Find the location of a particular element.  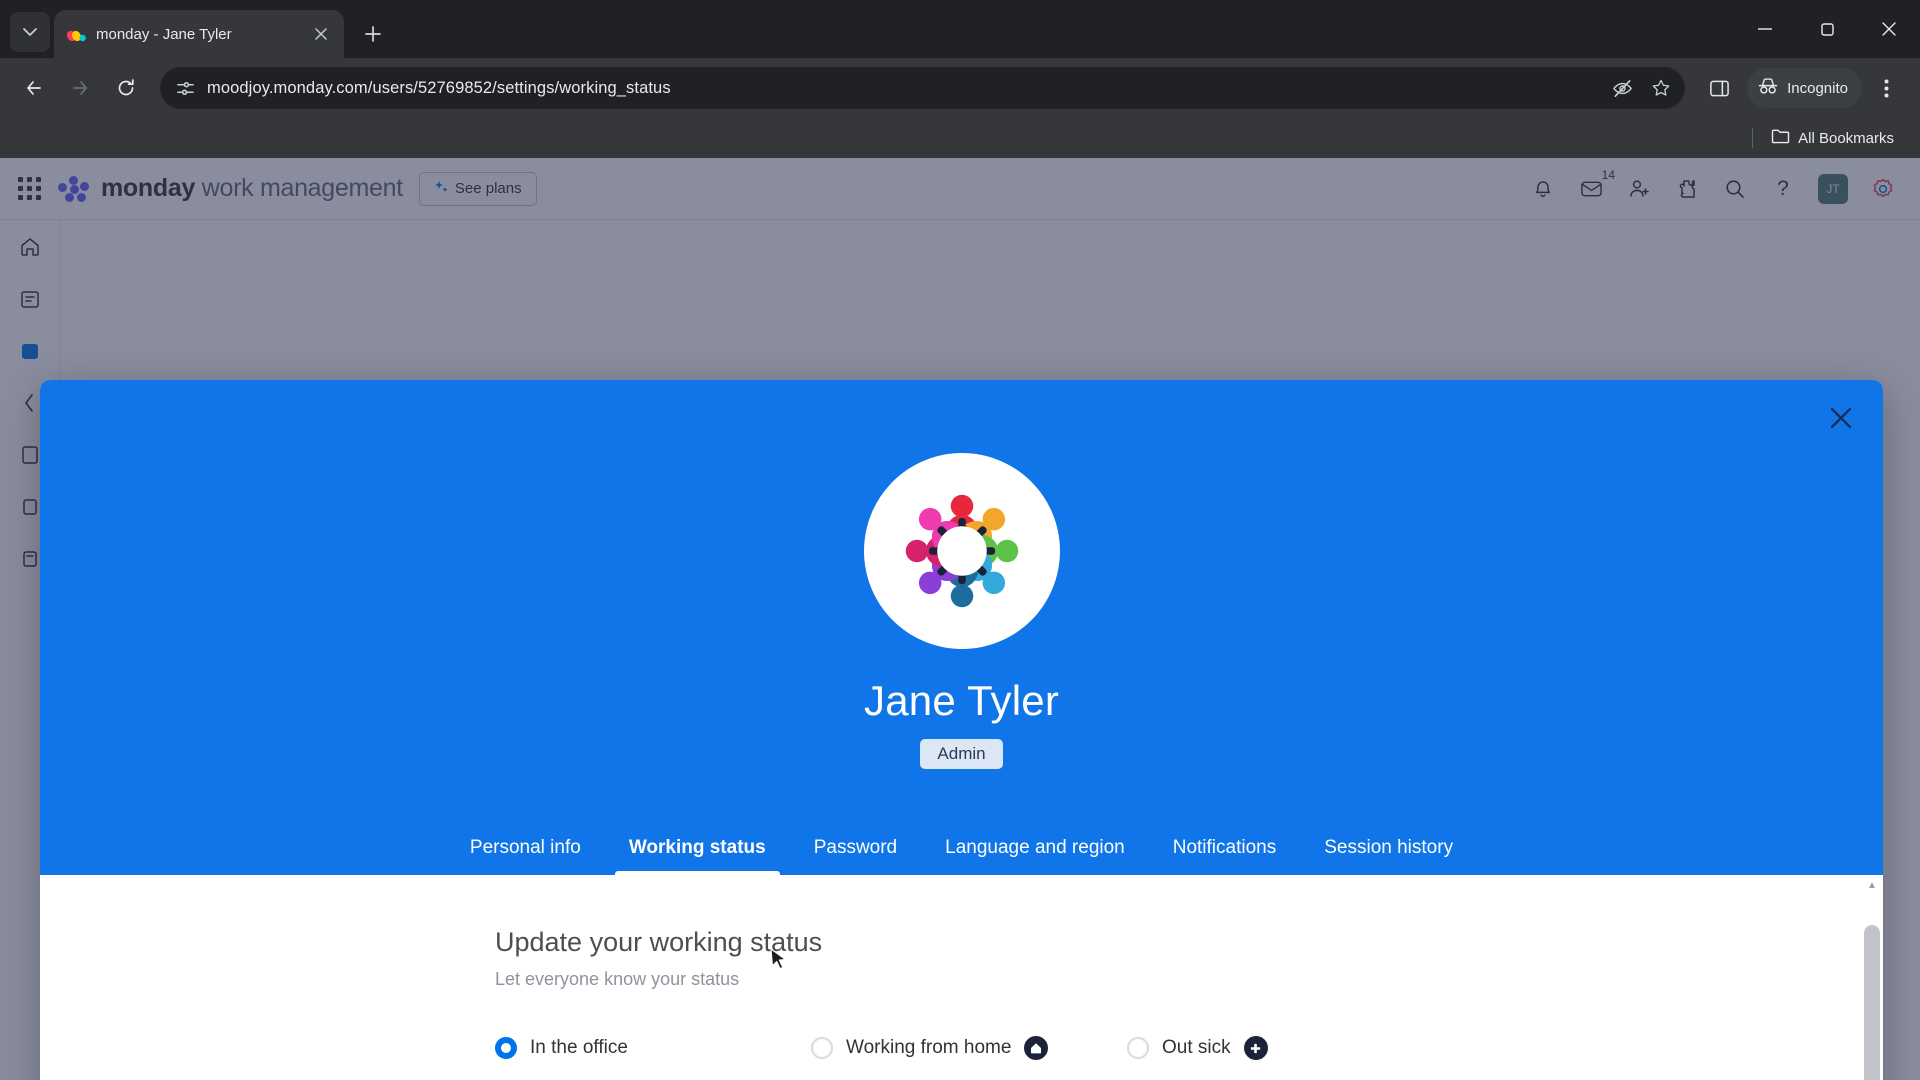

new-tab-button is located at coordinates (373, 34).